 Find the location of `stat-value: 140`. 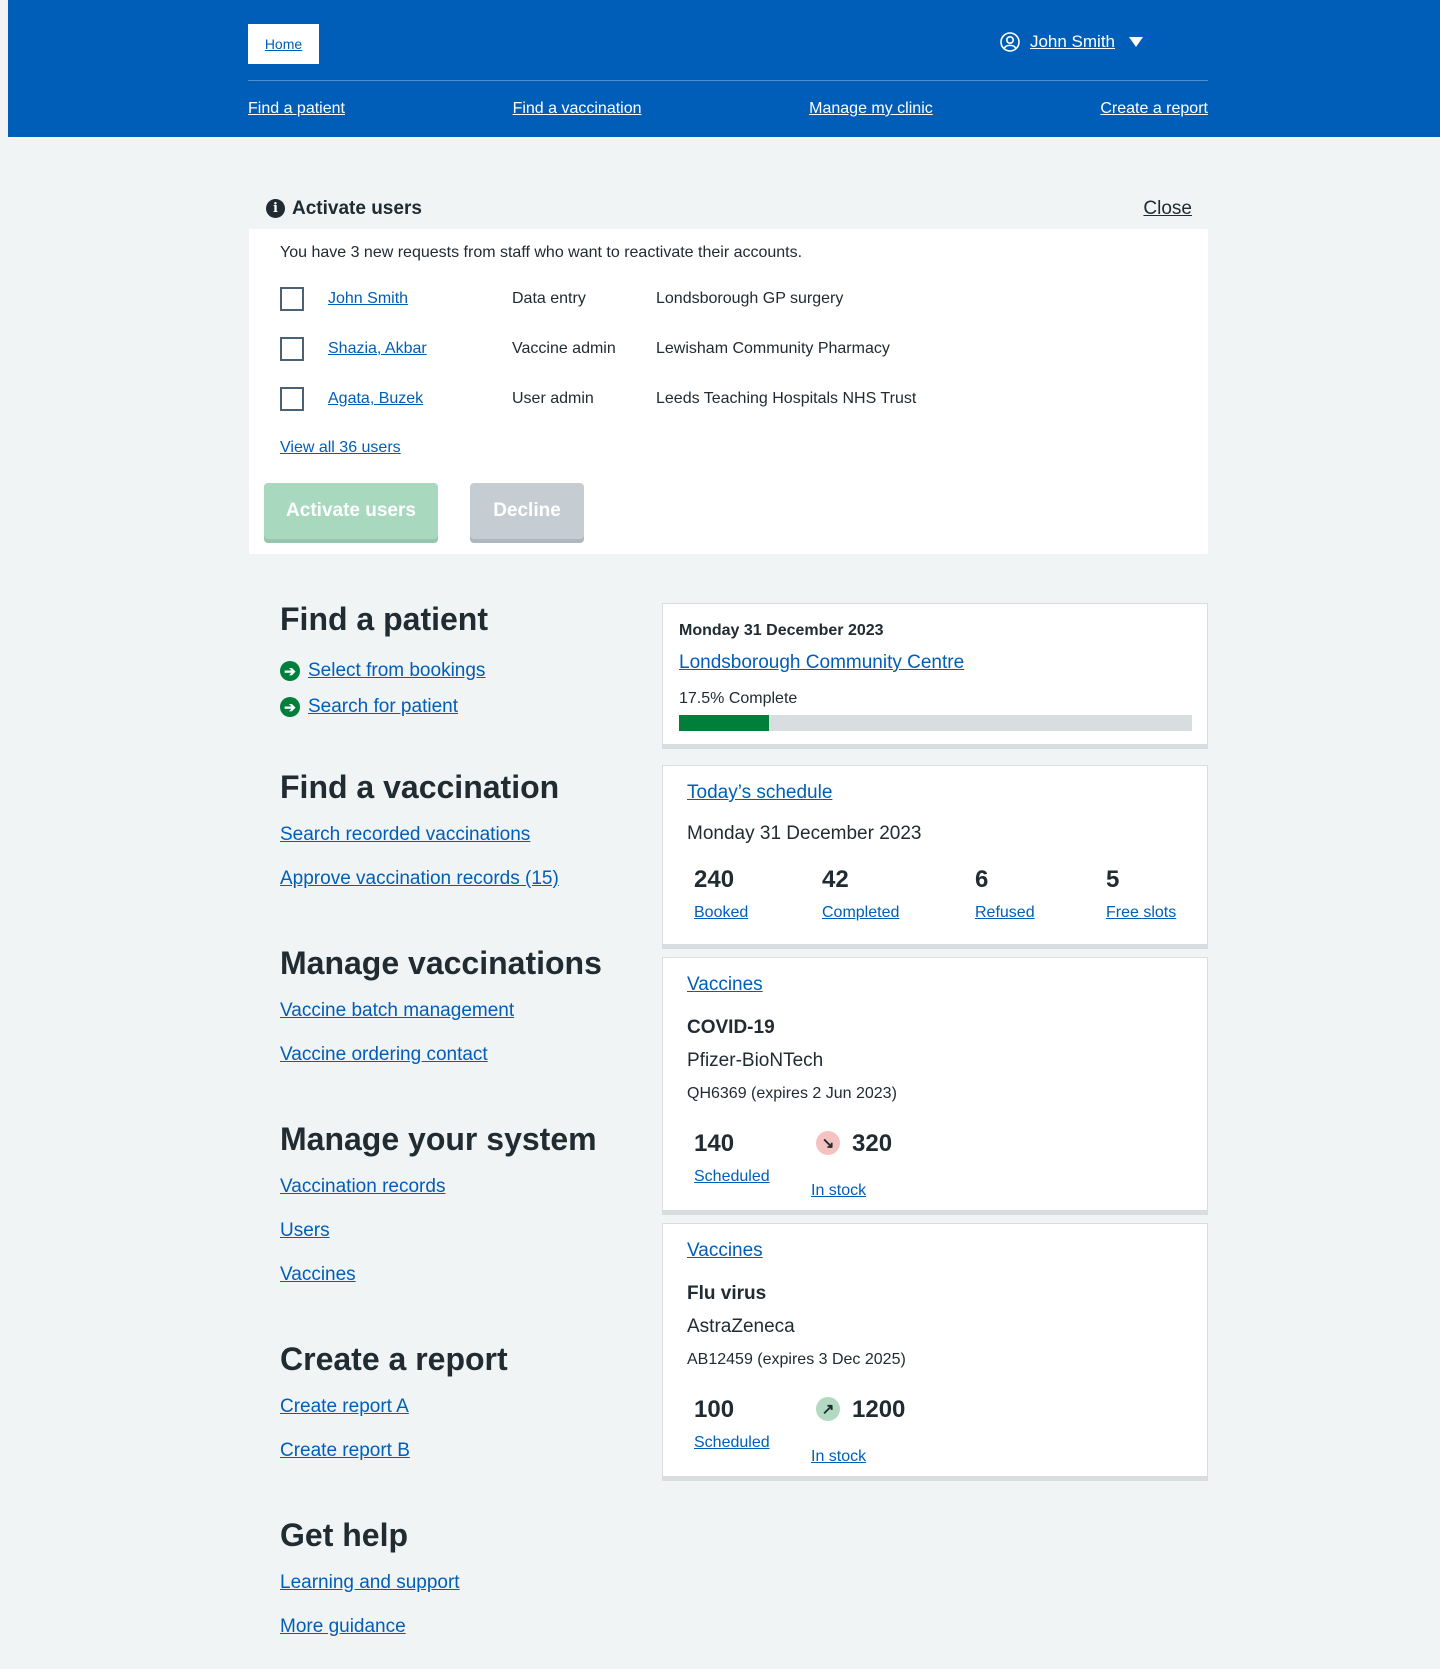

stat-value: 140 is located at coordinates (714, 1143).